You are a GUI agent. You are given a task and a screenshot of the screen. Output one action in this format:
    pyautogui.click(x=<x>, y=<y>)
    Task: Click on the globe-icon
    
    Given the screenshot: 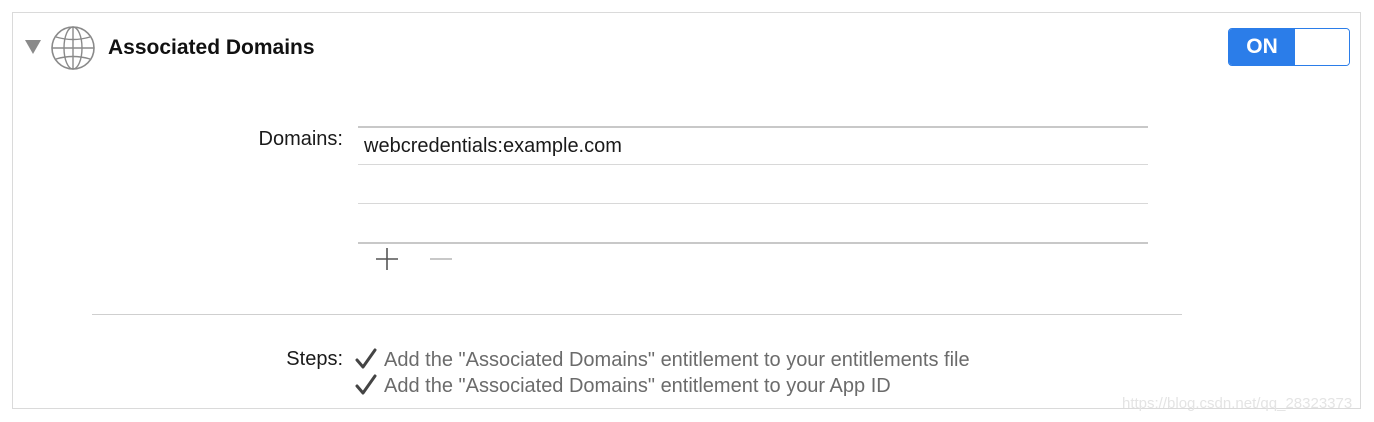 What is the action you would take?
    pyautogui.click(x=73, y=48)
    